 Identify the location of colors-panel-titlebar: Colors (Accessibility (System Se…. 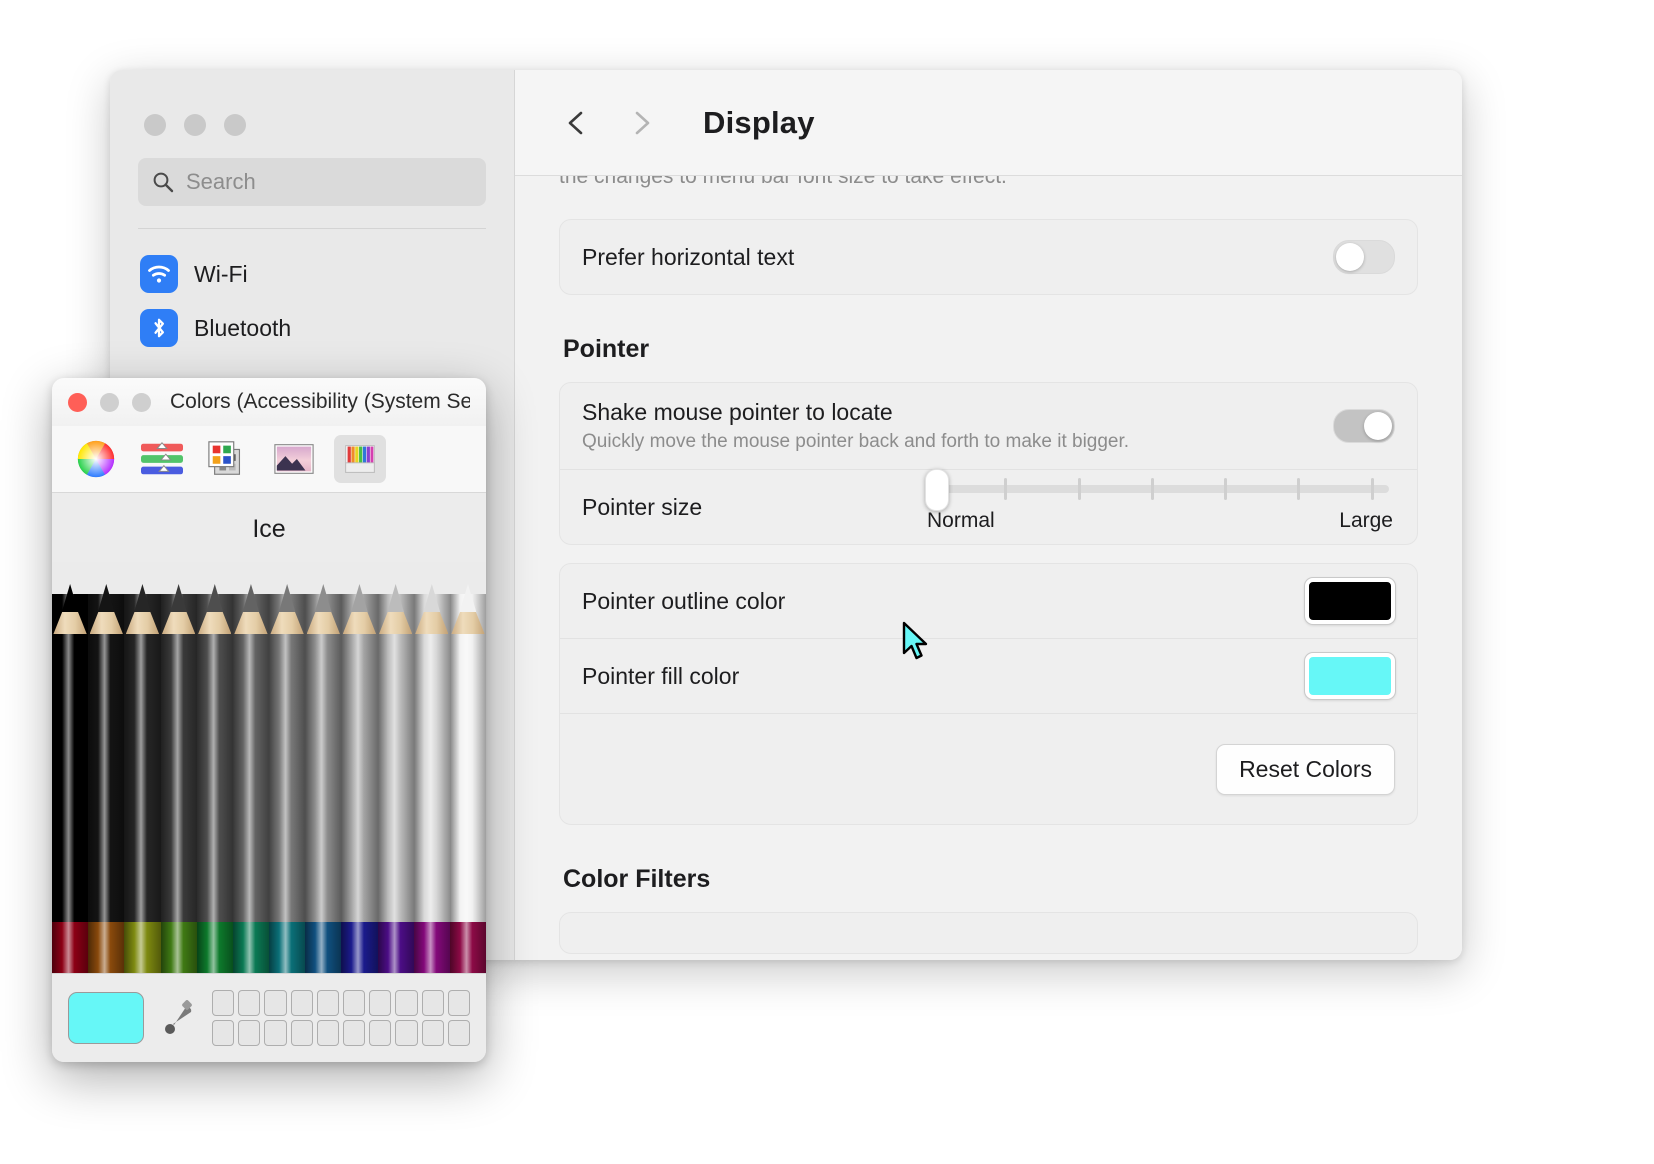
(269, 402).